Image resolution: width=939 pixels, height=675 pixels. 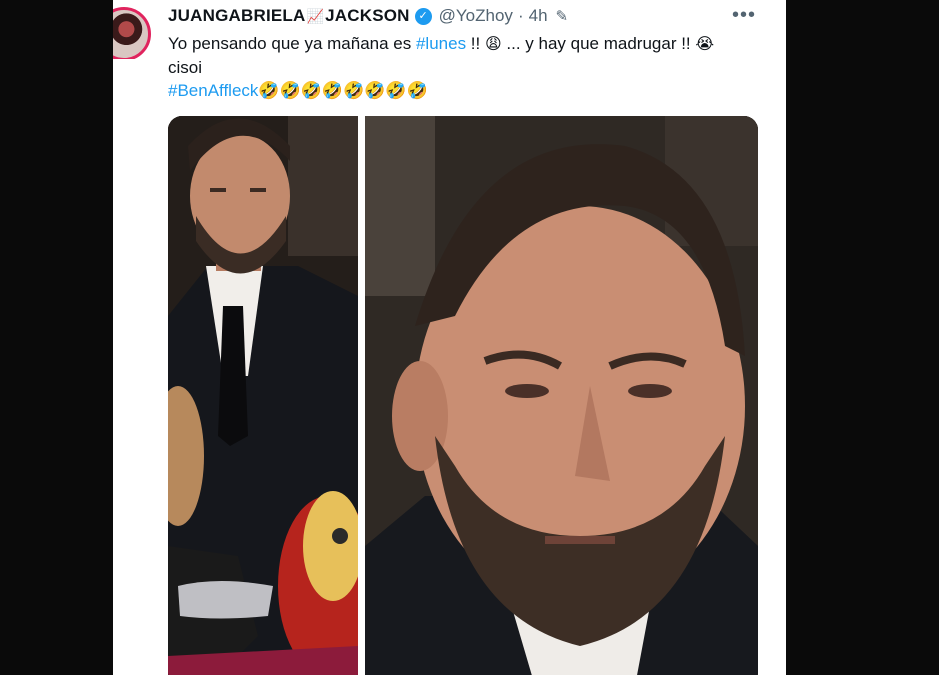 I want to click on author-handle: @YoZhoy, so click(x=476, y=16).